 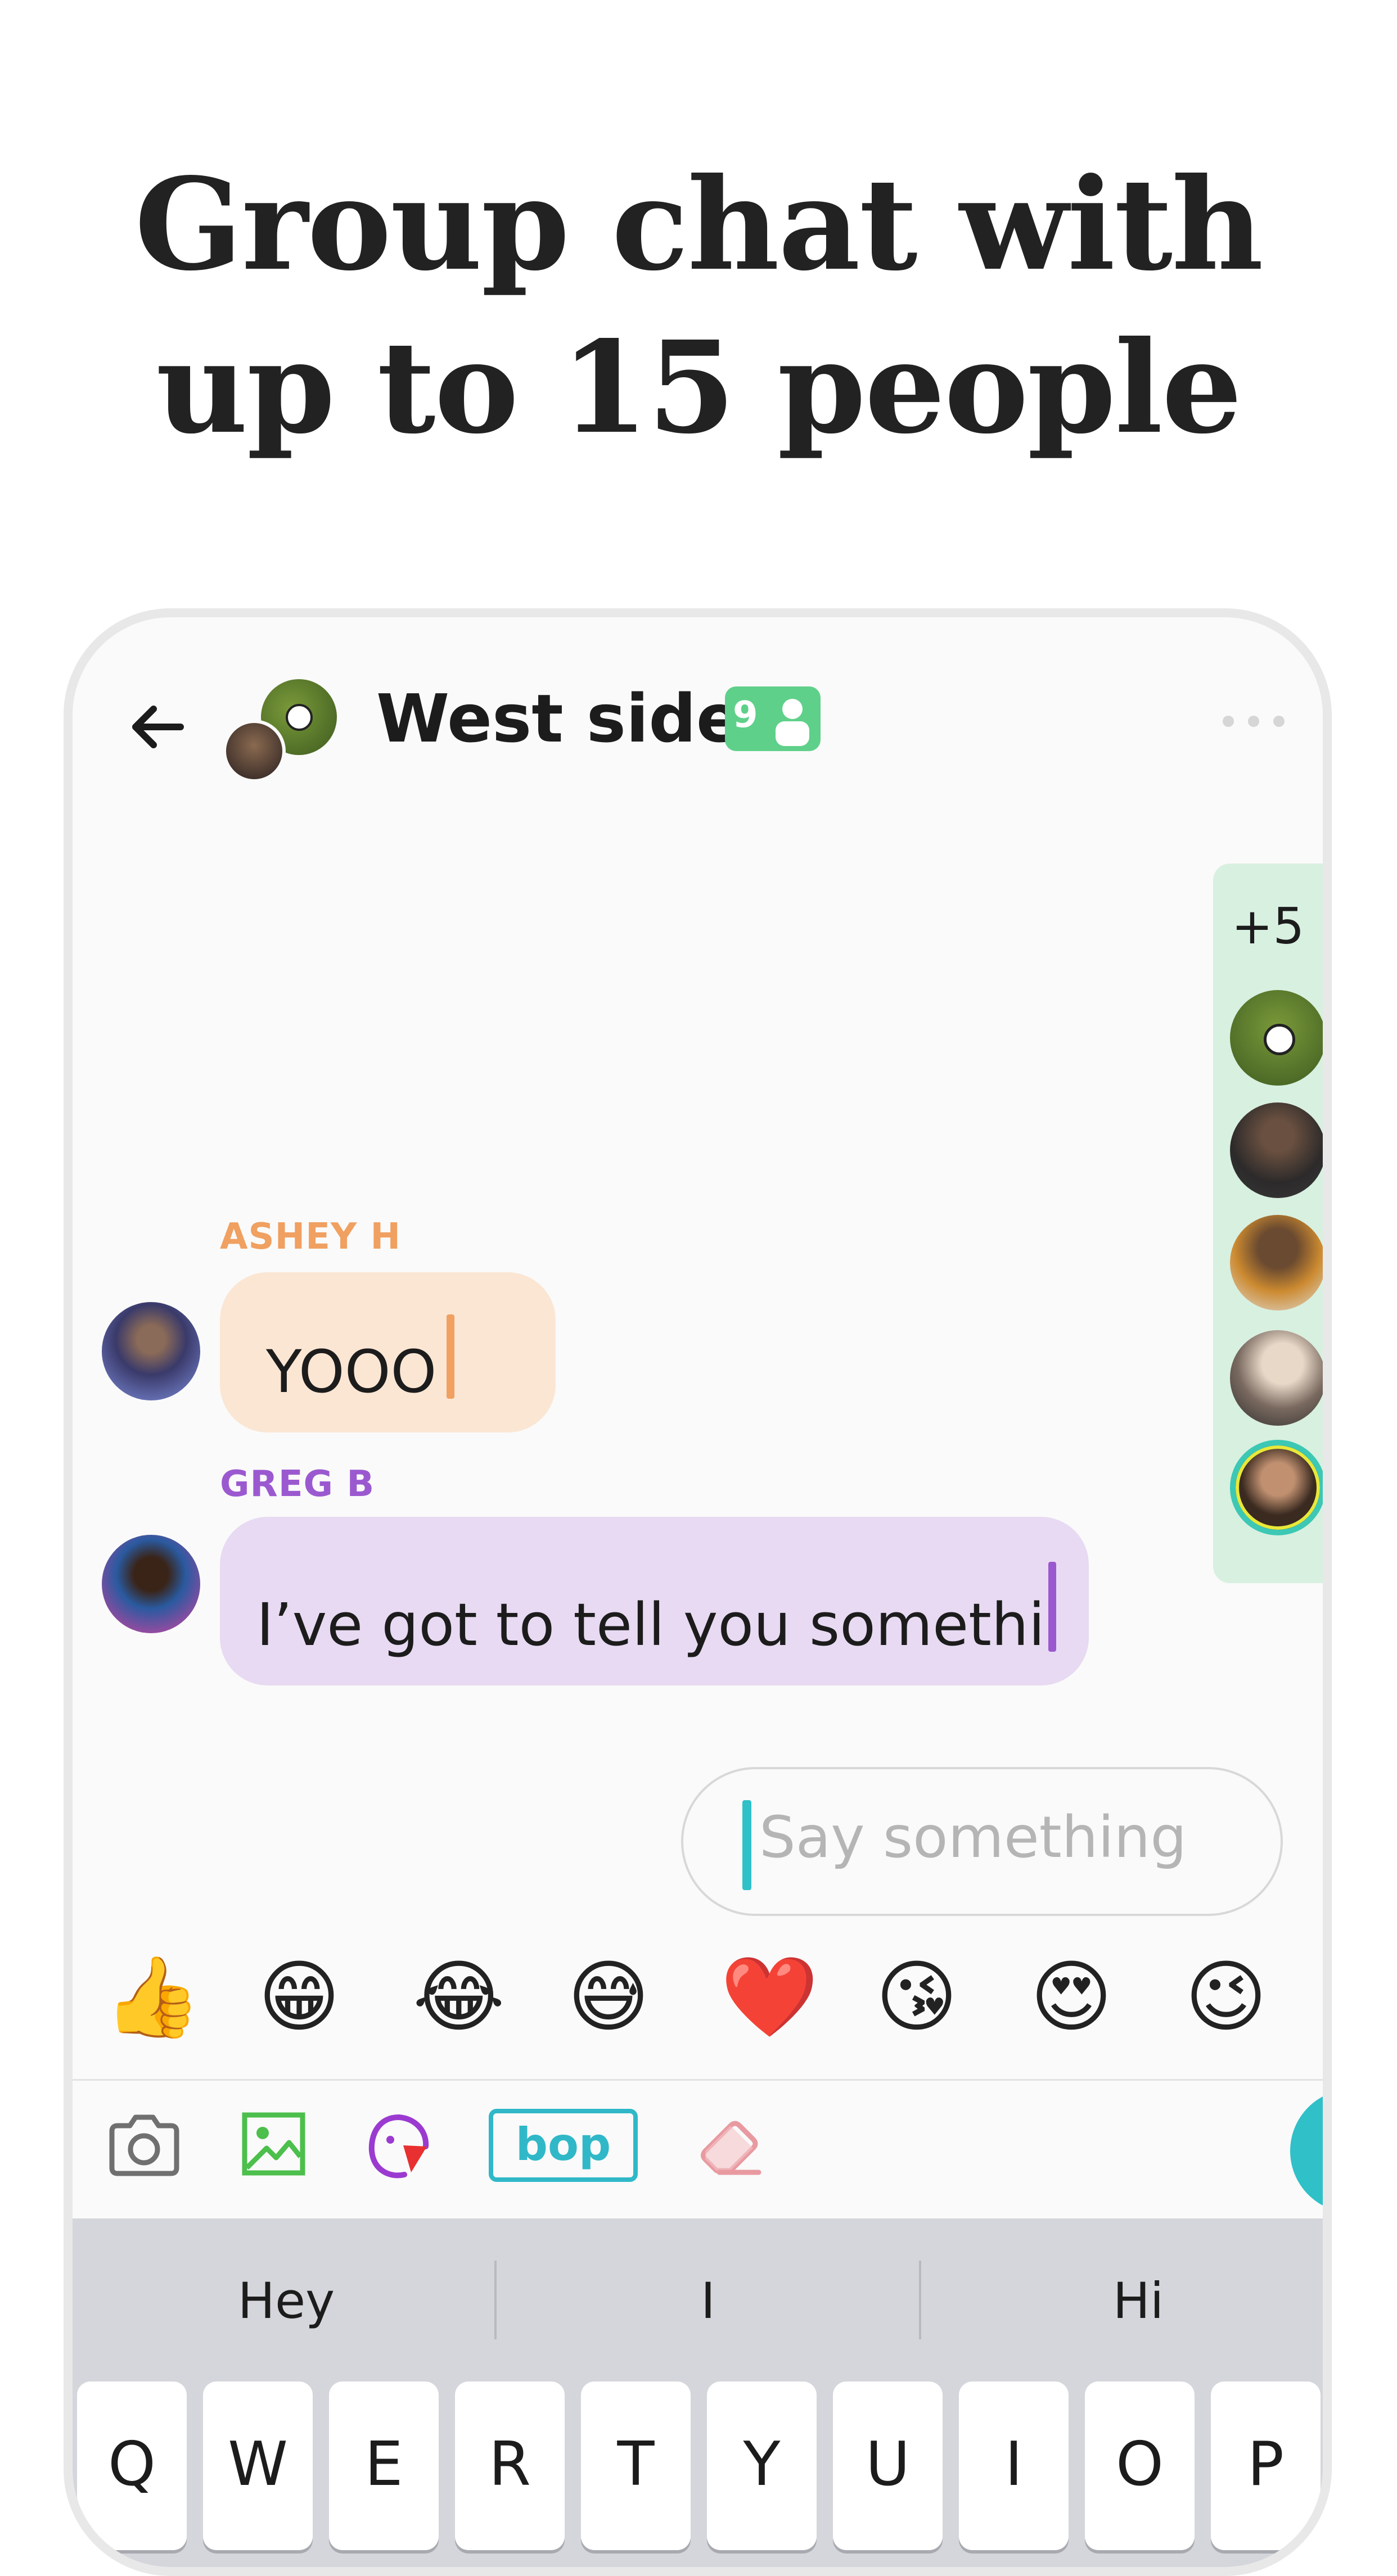 I want to click on message-bubble: YOOO, so click(x=388, y=1352).